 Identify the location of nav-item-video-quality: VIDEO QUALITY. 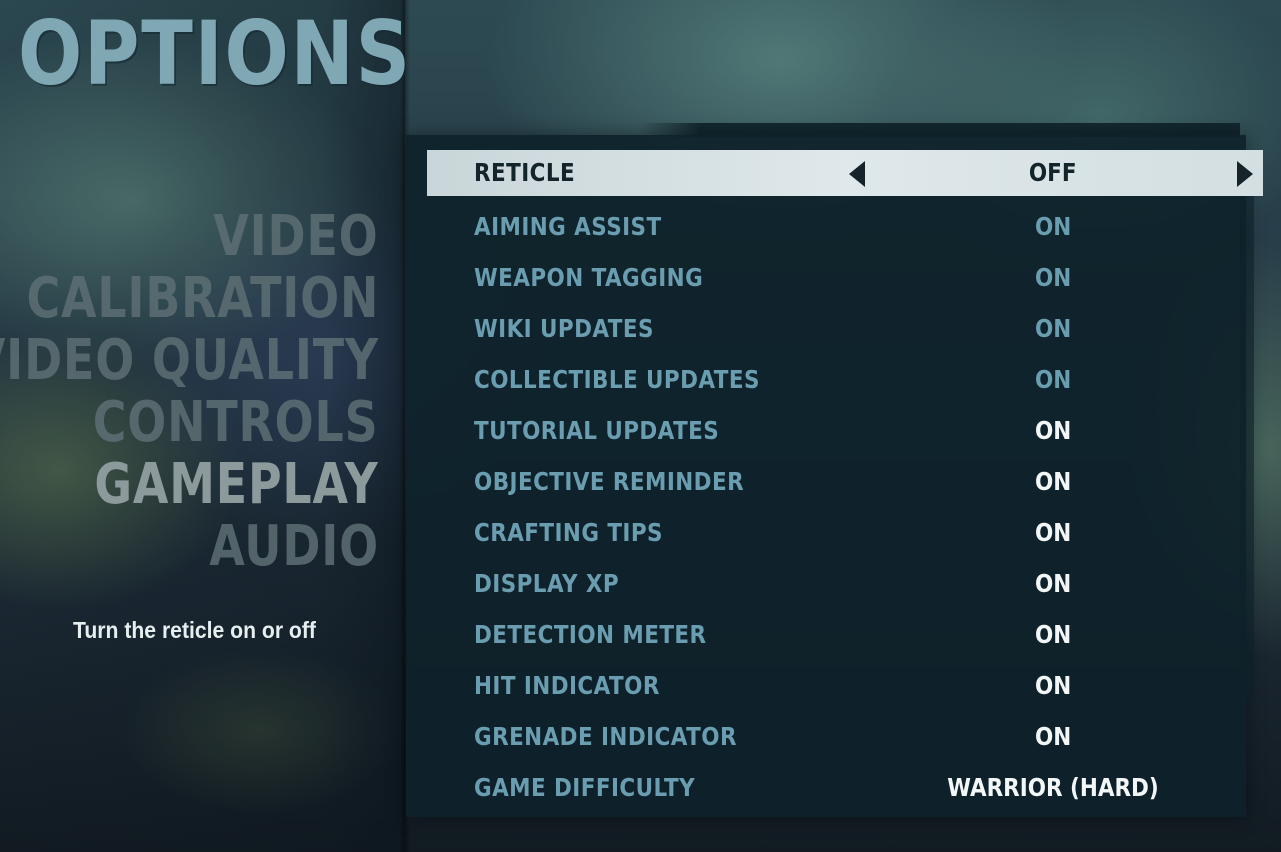
(189, 361).